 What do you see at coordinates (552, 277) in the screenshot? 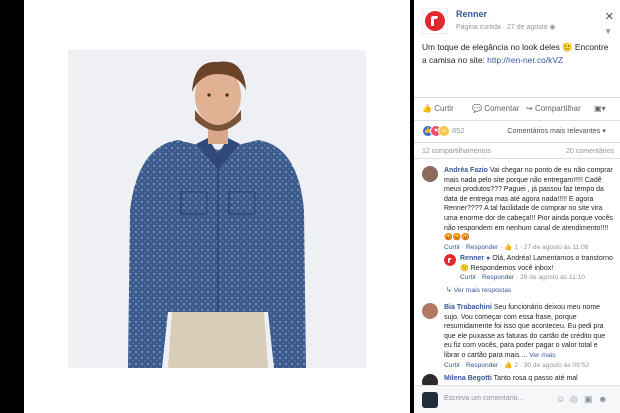
I see `comment-time: 28 de agosto às 11:10` at bounding box center [552, 277].